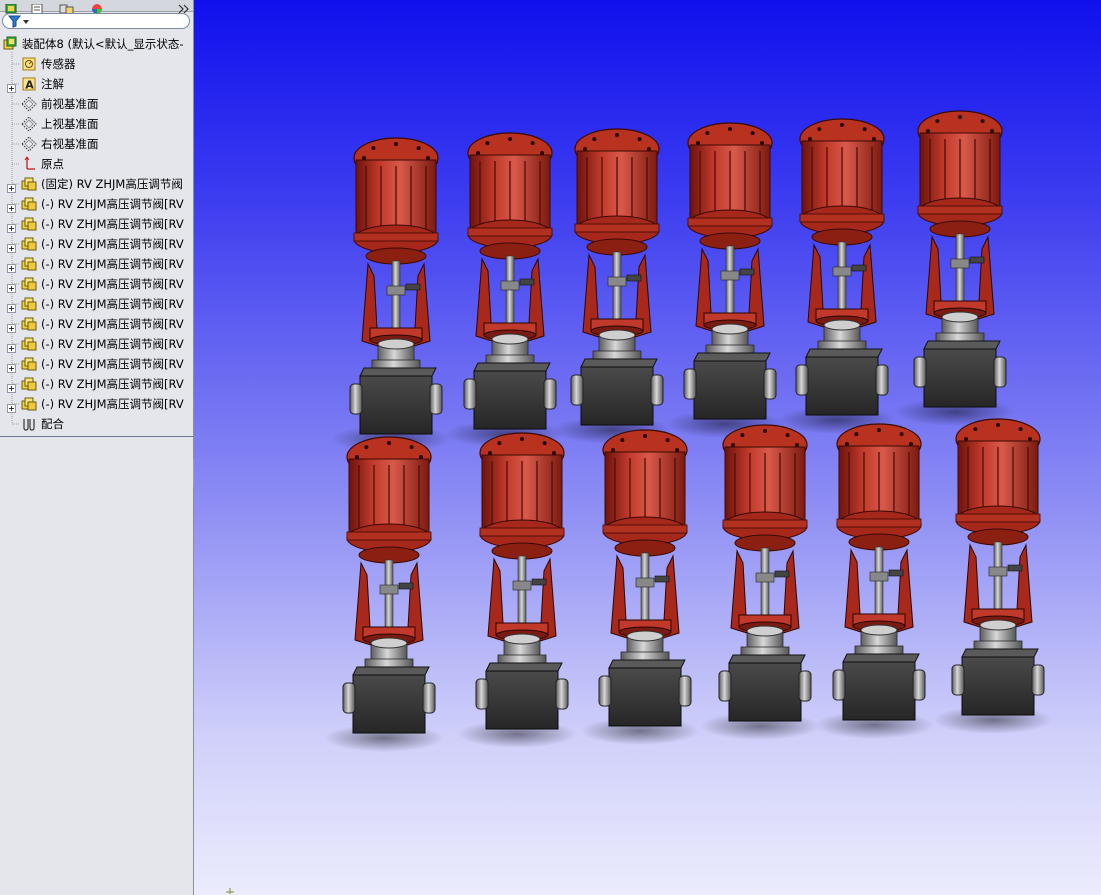 The width and height of the screenshot is (1101, 895). What do you see at coordinates (96, 424) in the screenshot?
I see `tree-item-19: 配合` at bounding box center [96, 424].